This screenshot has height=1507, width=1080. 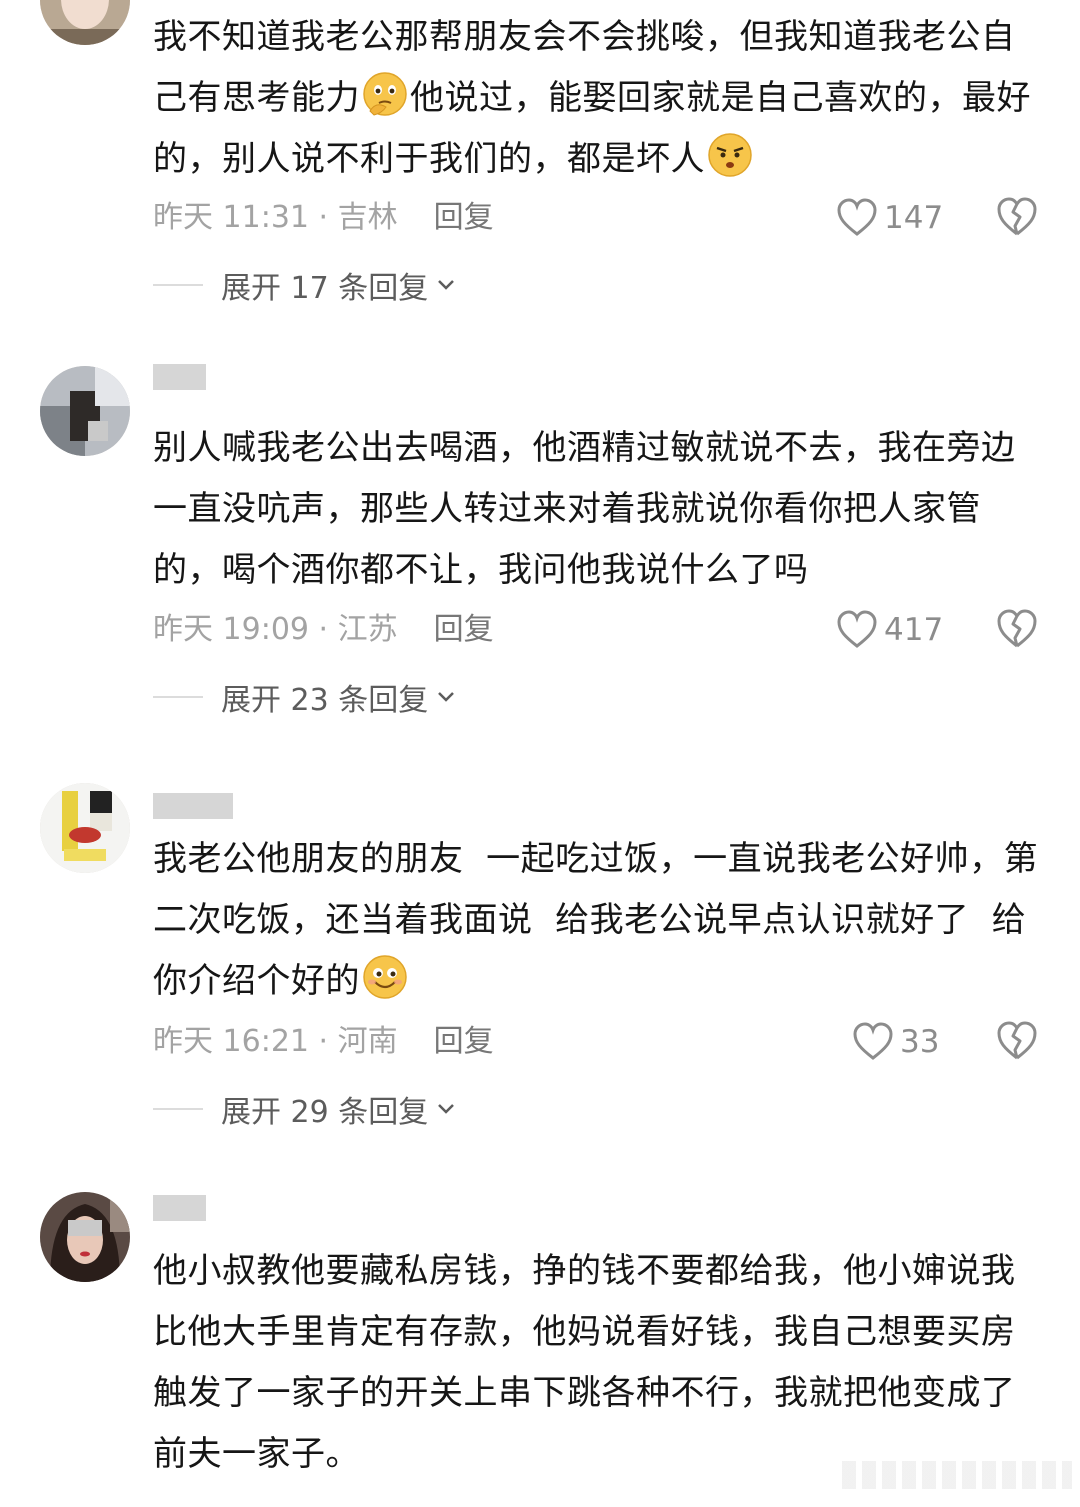 What do you see at coordinates (895, 1042) in the screenshot?
I see `like-button: 33` at bounding box center [895, 1042].